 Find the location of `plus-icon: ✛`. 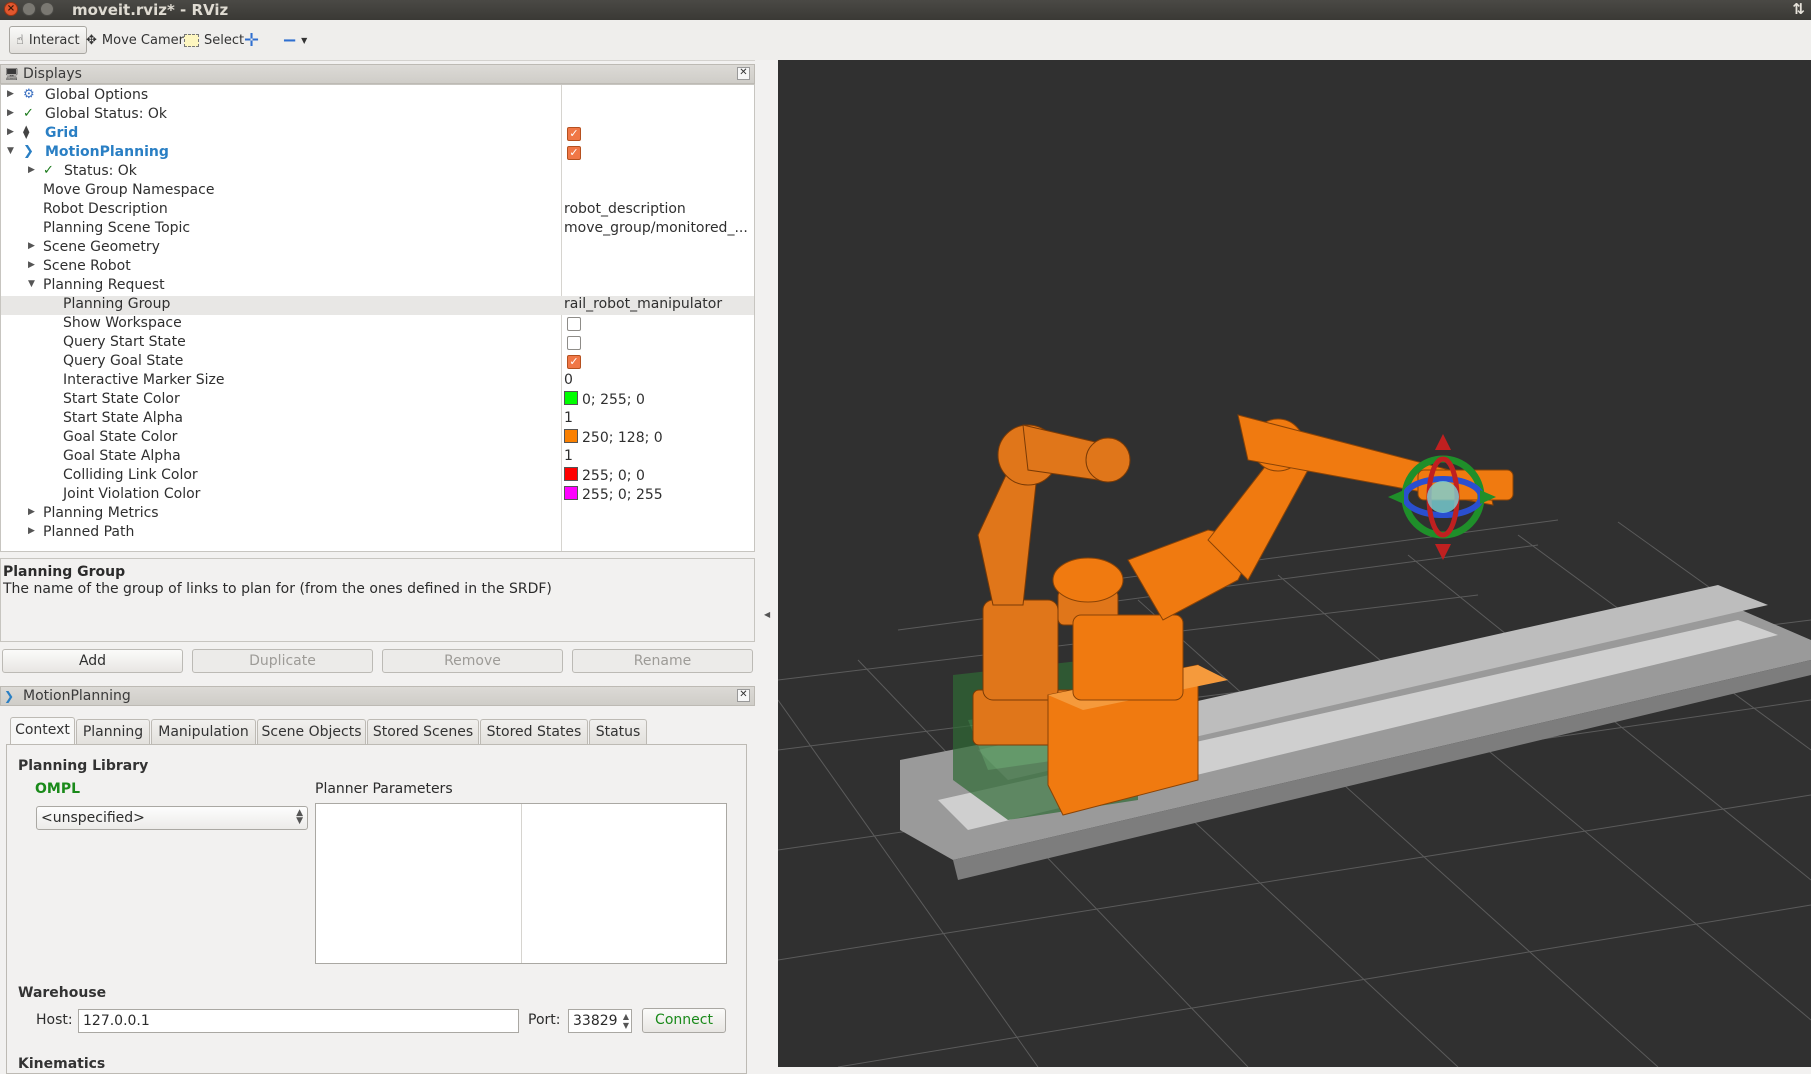

plus-icon: ✛ is located at coordinates (252, 40).